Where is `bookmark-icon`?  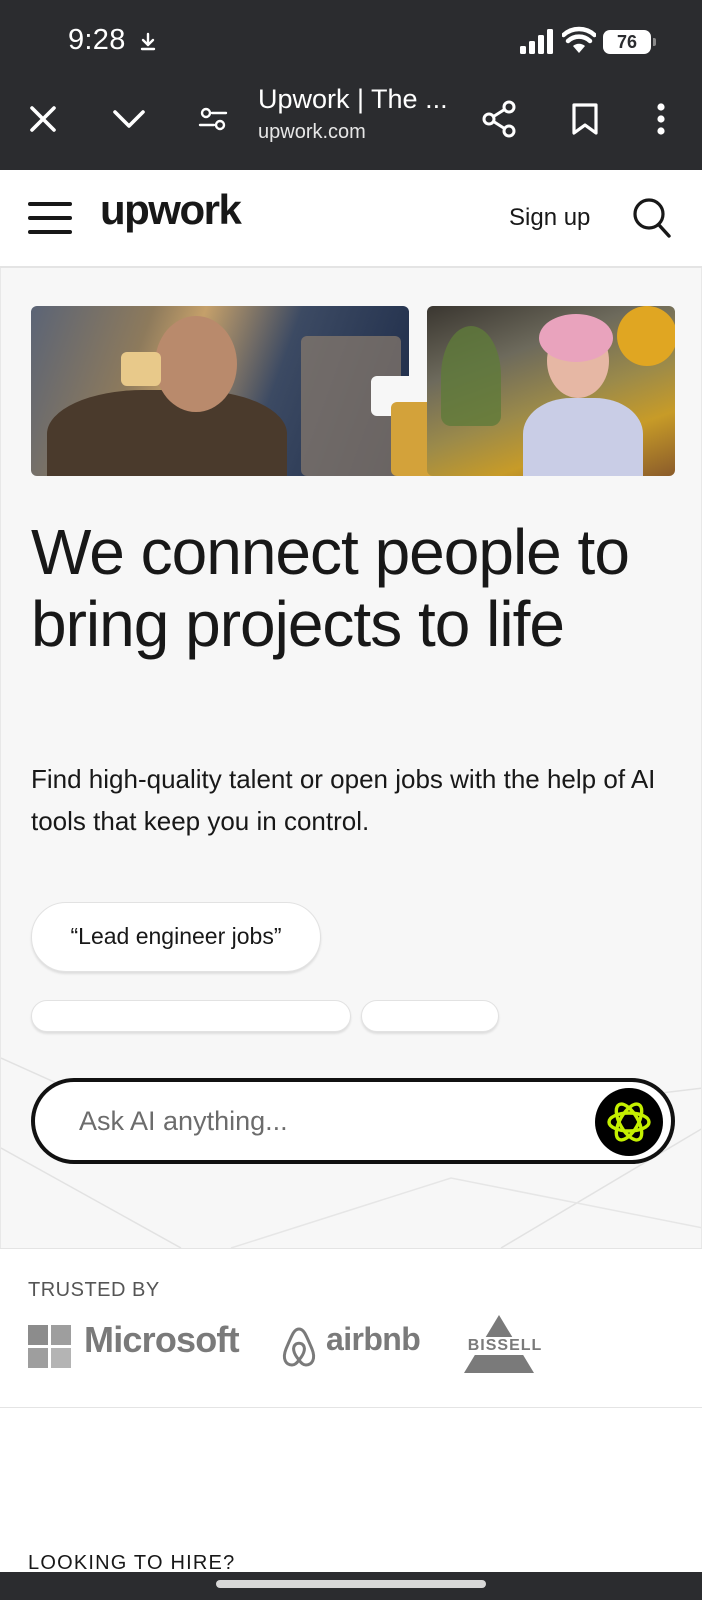
bookmark-icon is located at coordinates (585, 119).